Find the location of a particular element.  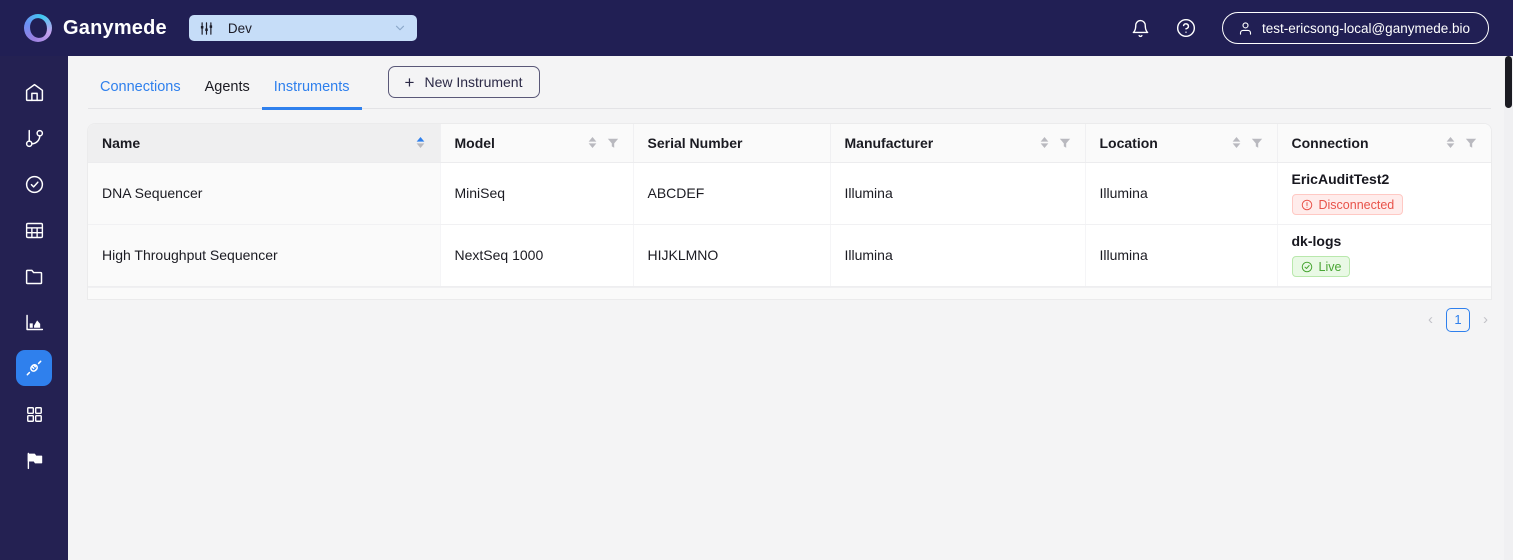

alert-circle-icon is located at coordinates (1307, 205).